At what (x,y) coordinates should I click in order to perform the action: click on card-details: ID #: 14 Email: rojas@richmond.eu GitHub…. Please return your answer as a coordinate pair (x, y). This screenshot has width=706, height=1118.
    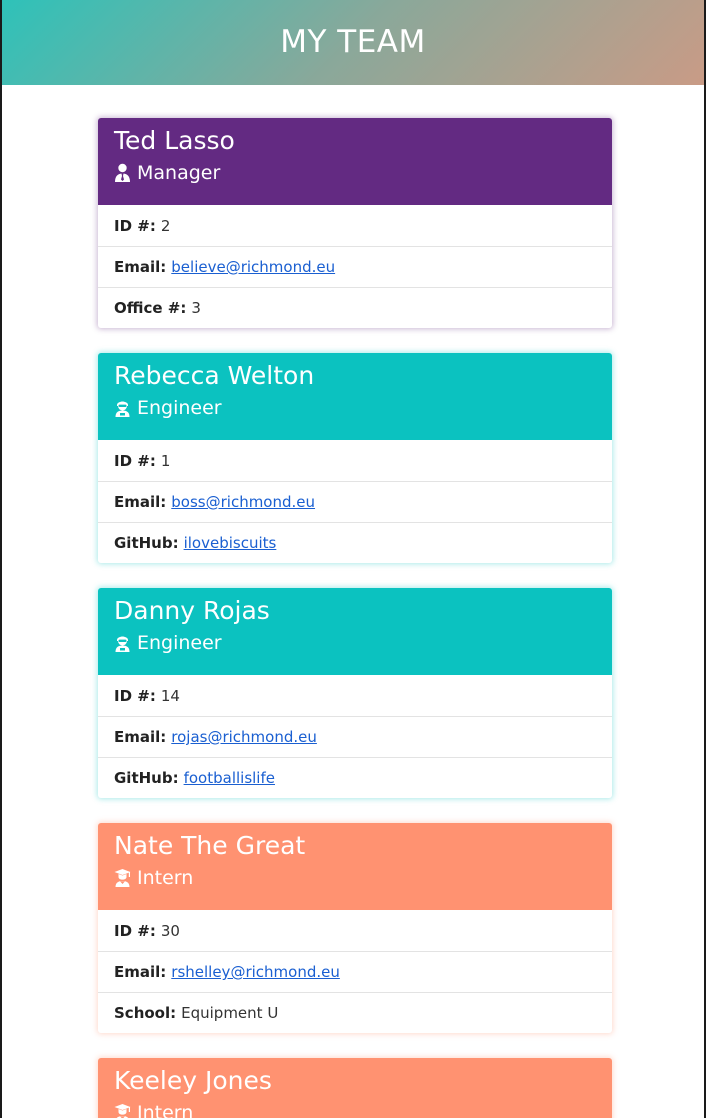
    Looking at the image, I should click on (355, 736).